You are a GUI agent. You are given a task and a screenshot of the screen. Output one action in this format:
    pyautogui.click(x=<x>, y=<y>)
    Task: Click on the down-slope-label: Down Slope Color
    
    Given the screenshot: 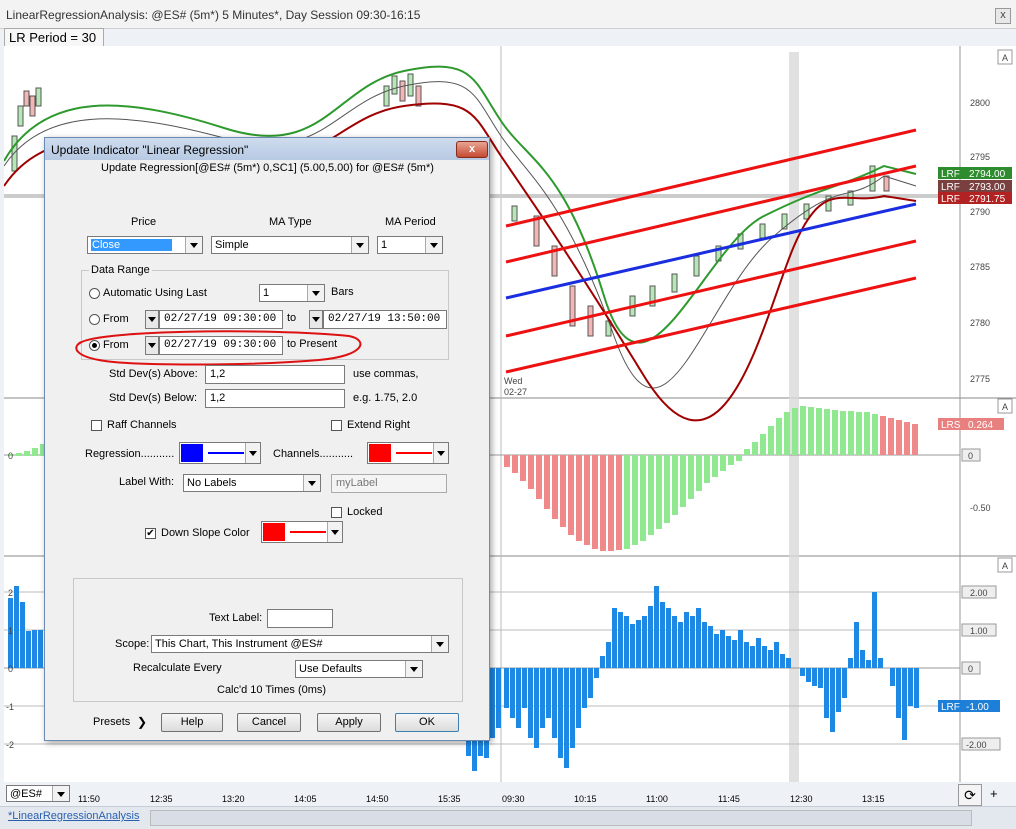 What is the action you would take?
    pyautogui.click(x=205, y=533)
    